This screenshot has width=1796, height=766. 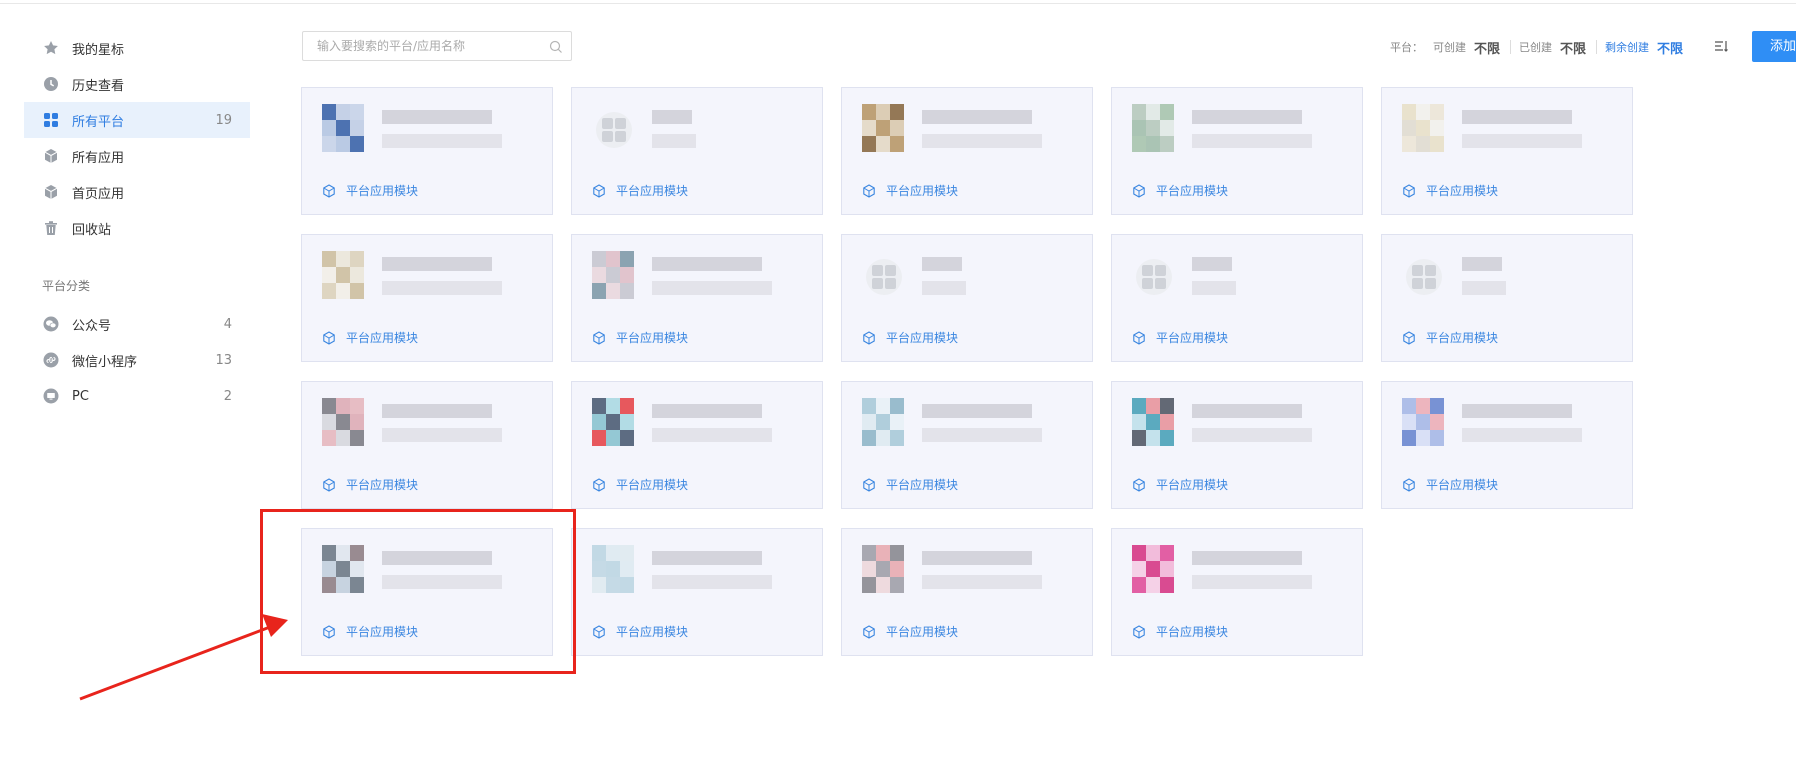 What do you see at coordinates (183, 657) in the screenshot?
I see `annotation-arrow` at bounding box center [183, 657].